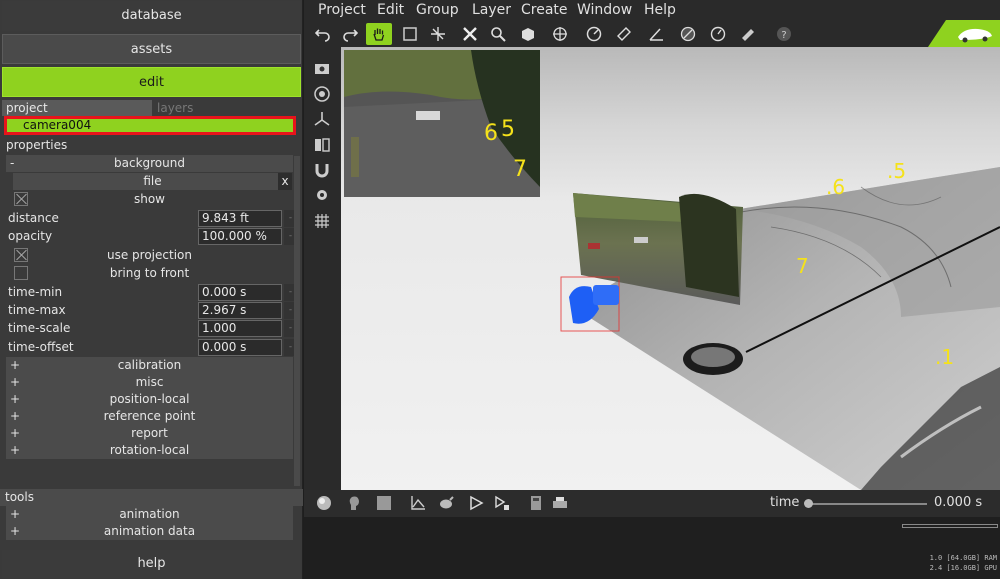  Describe the element at coordinates (149, 399) in the screenshot. I see `section-position-local: + position-local` at that location.